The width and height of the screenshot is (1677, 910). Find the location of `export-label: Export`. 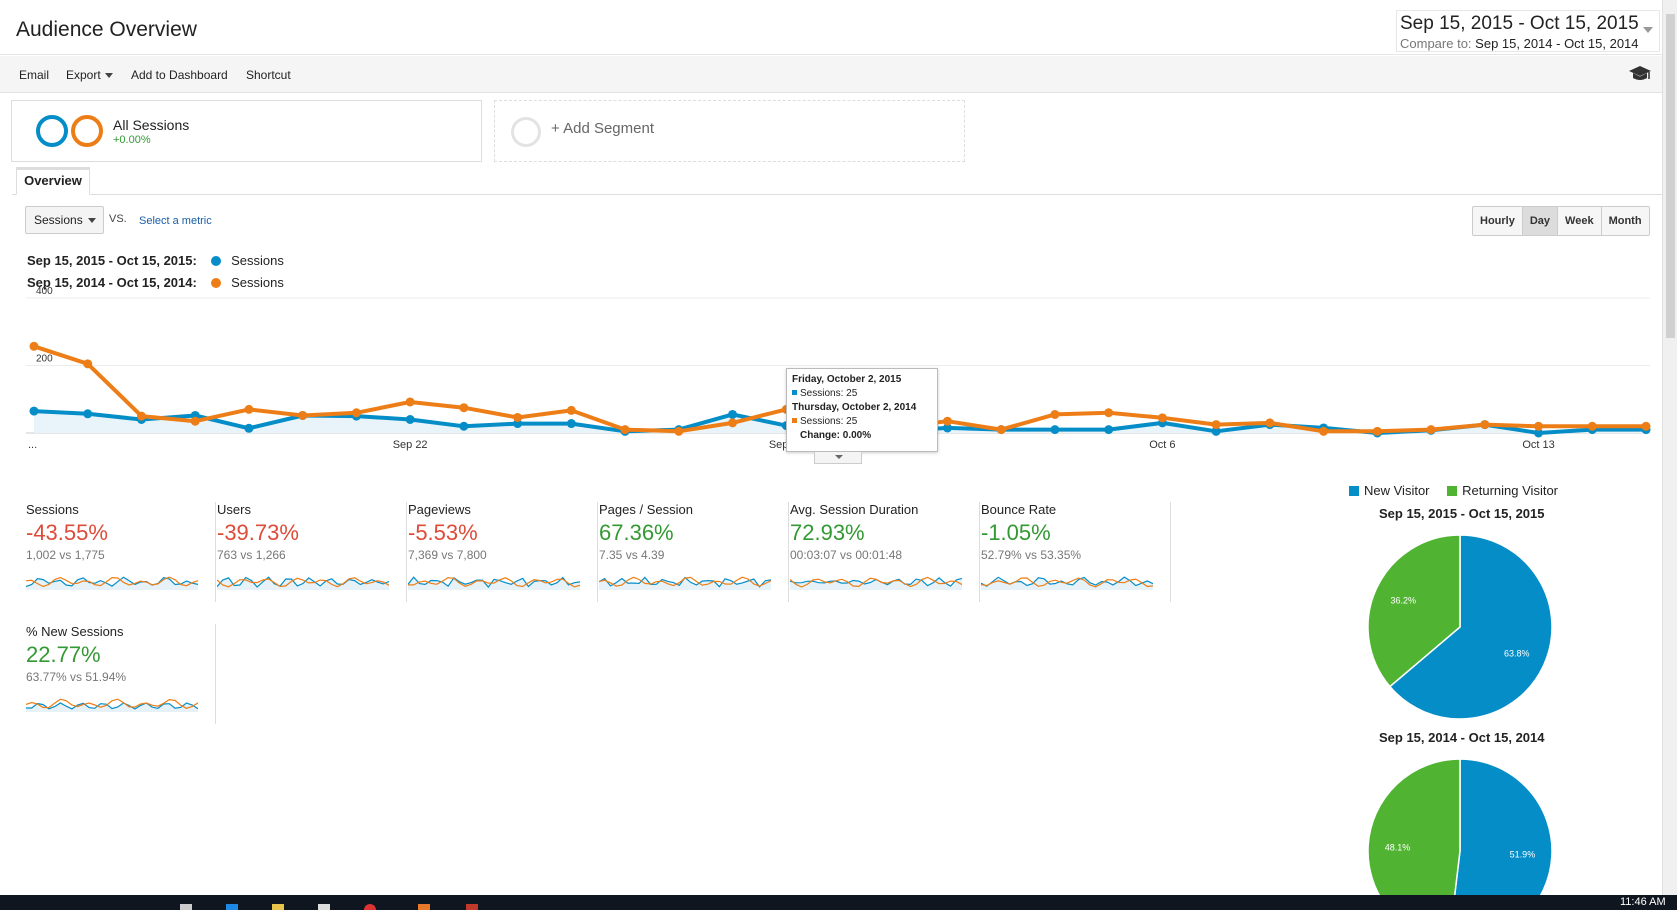

export-label: Export is located at coordinates (83, 75).